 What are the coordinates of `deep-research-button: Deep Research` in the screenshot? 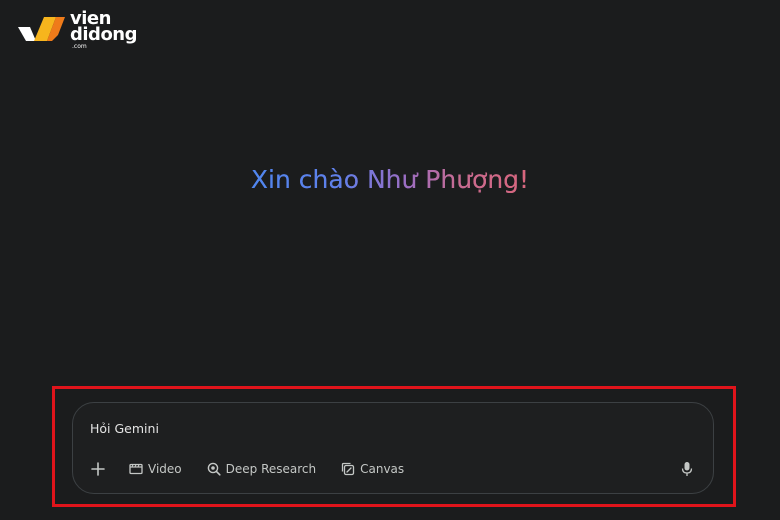 It's located at (261, 469).